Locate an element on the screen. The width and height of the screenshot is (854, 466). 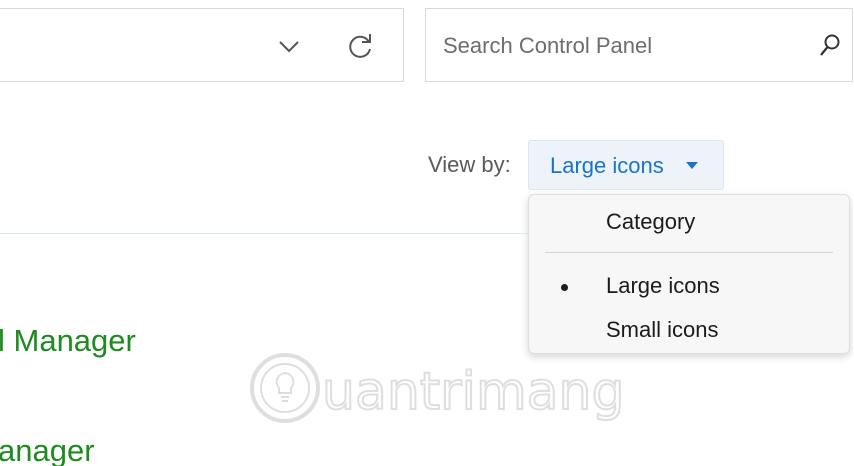
selected-bullet-icon is located at coordinates (564, 287).